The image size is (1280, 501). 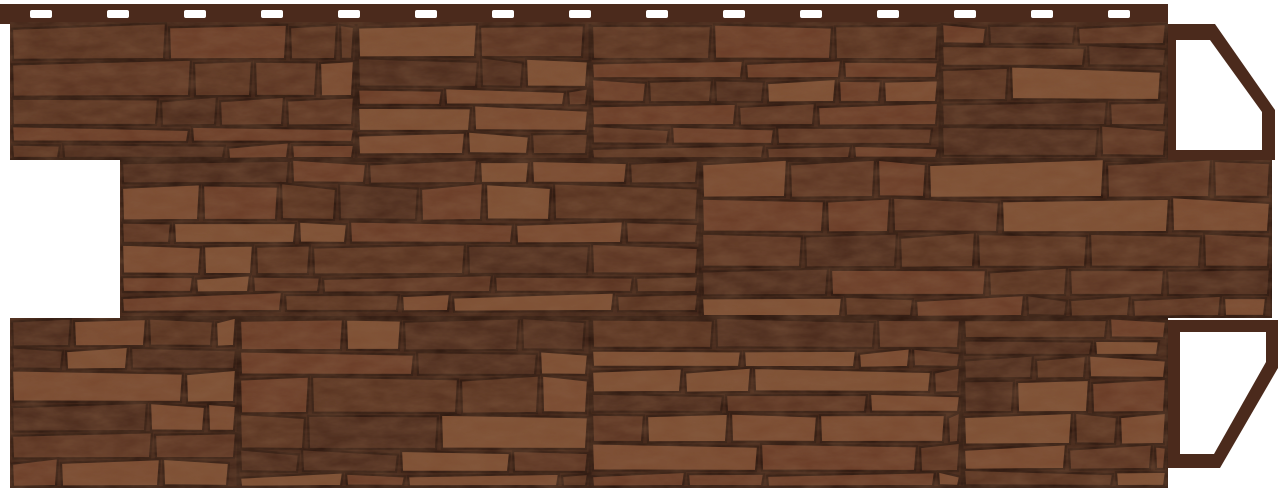 I want to click on nail-slots, so click(x=580, y=14).